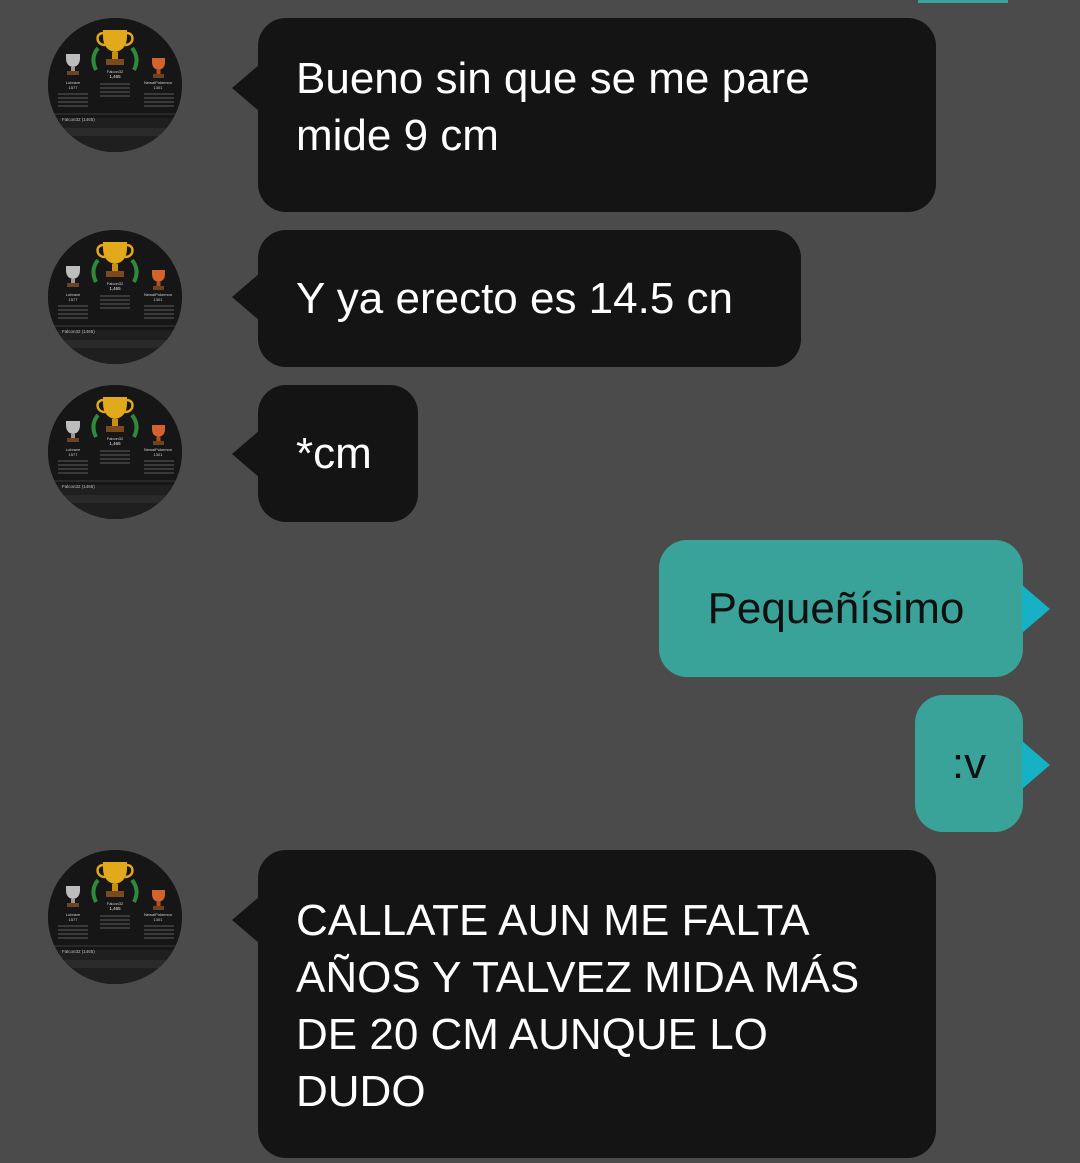  What do you see at coordinates (334, 453) in the screenshot?
I see `message-text: *cm` at bounding box center [334, 453].